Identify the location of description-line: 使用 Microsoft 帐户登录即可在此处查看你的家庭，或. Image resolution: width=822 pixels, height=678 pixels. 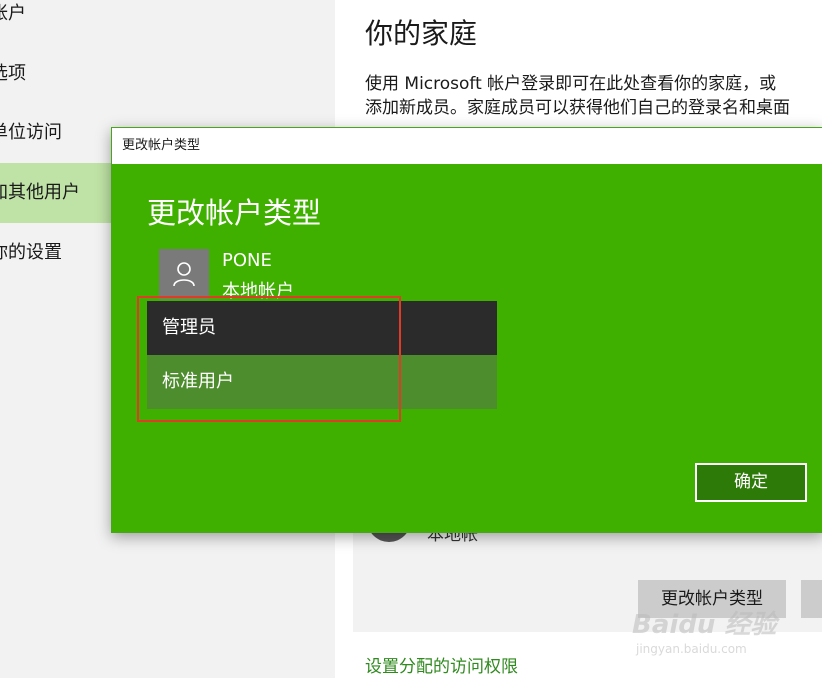
(571, 84).